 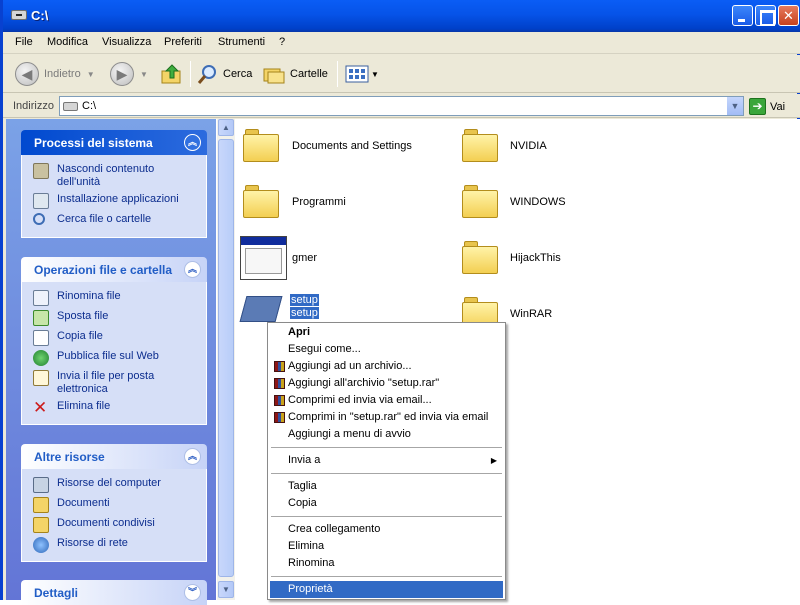 I want to click on computer-icon, so click(x=41, y=485).